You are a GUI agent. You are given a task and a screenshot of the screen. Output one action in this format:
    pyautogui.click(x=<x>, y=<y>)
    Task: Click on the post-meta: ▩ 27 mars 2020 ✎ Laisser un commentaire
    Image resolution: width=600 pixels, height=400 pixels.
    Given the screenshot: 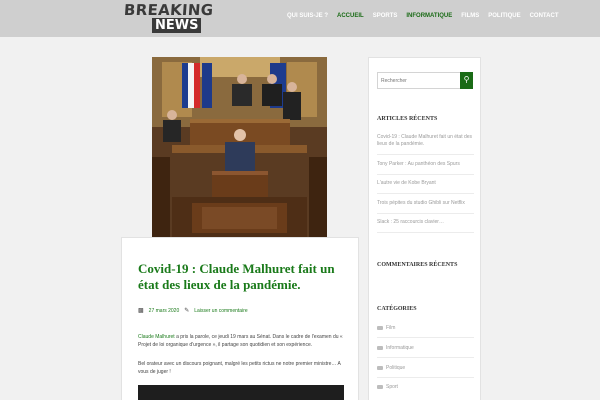 What is the action you would take?
    pyautogui.click(x=193, y=311)
    